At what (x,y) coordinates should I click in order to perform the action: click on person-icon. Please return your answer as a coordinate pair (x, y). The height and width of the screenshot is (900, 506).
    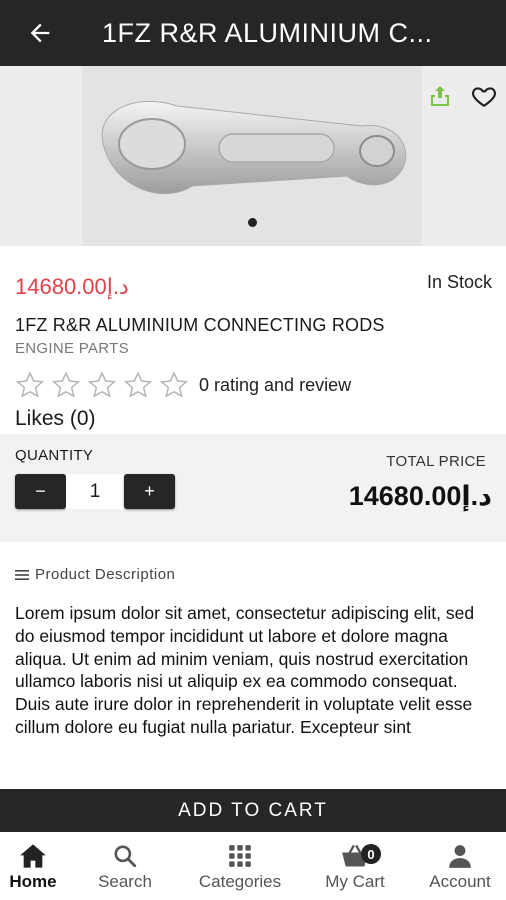
    Looking at the image, I should click on (460, 856).